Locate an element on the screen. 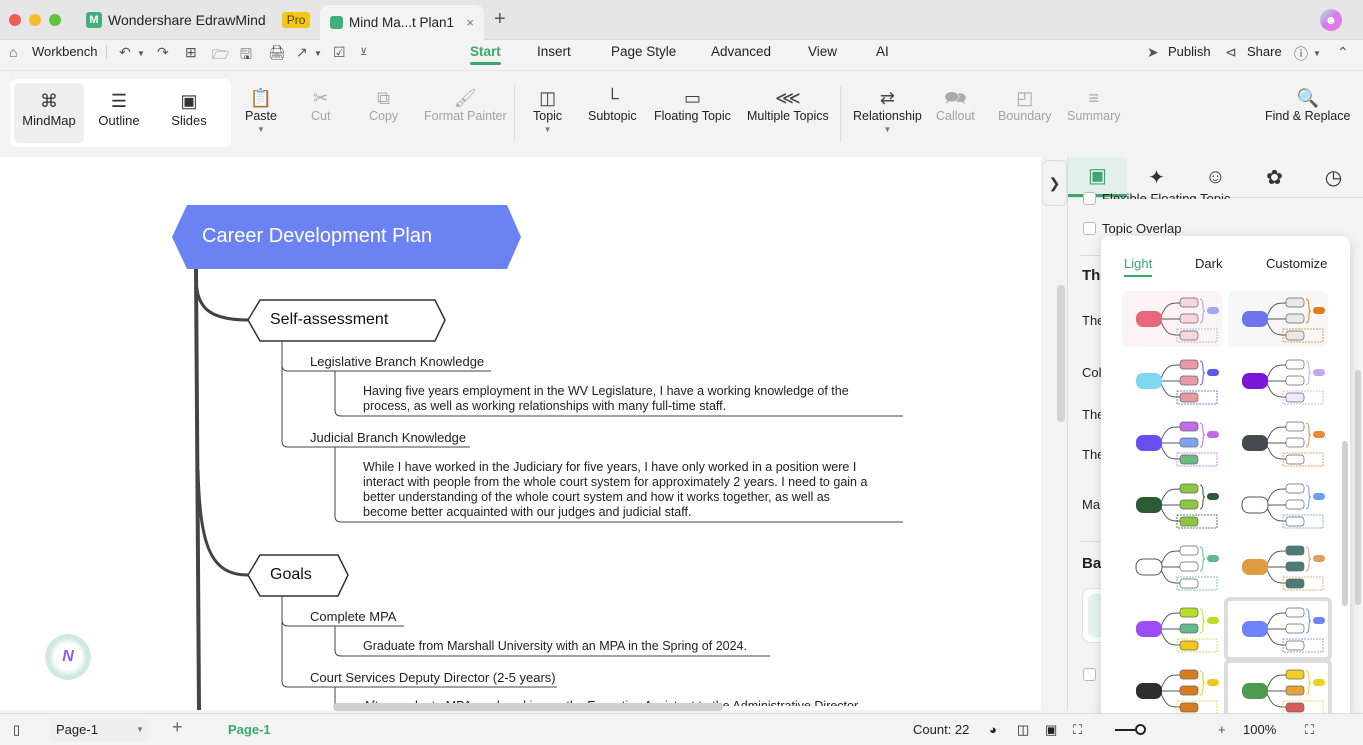  summary-button: ≡ Summary is located at coordinates (1093, 105).